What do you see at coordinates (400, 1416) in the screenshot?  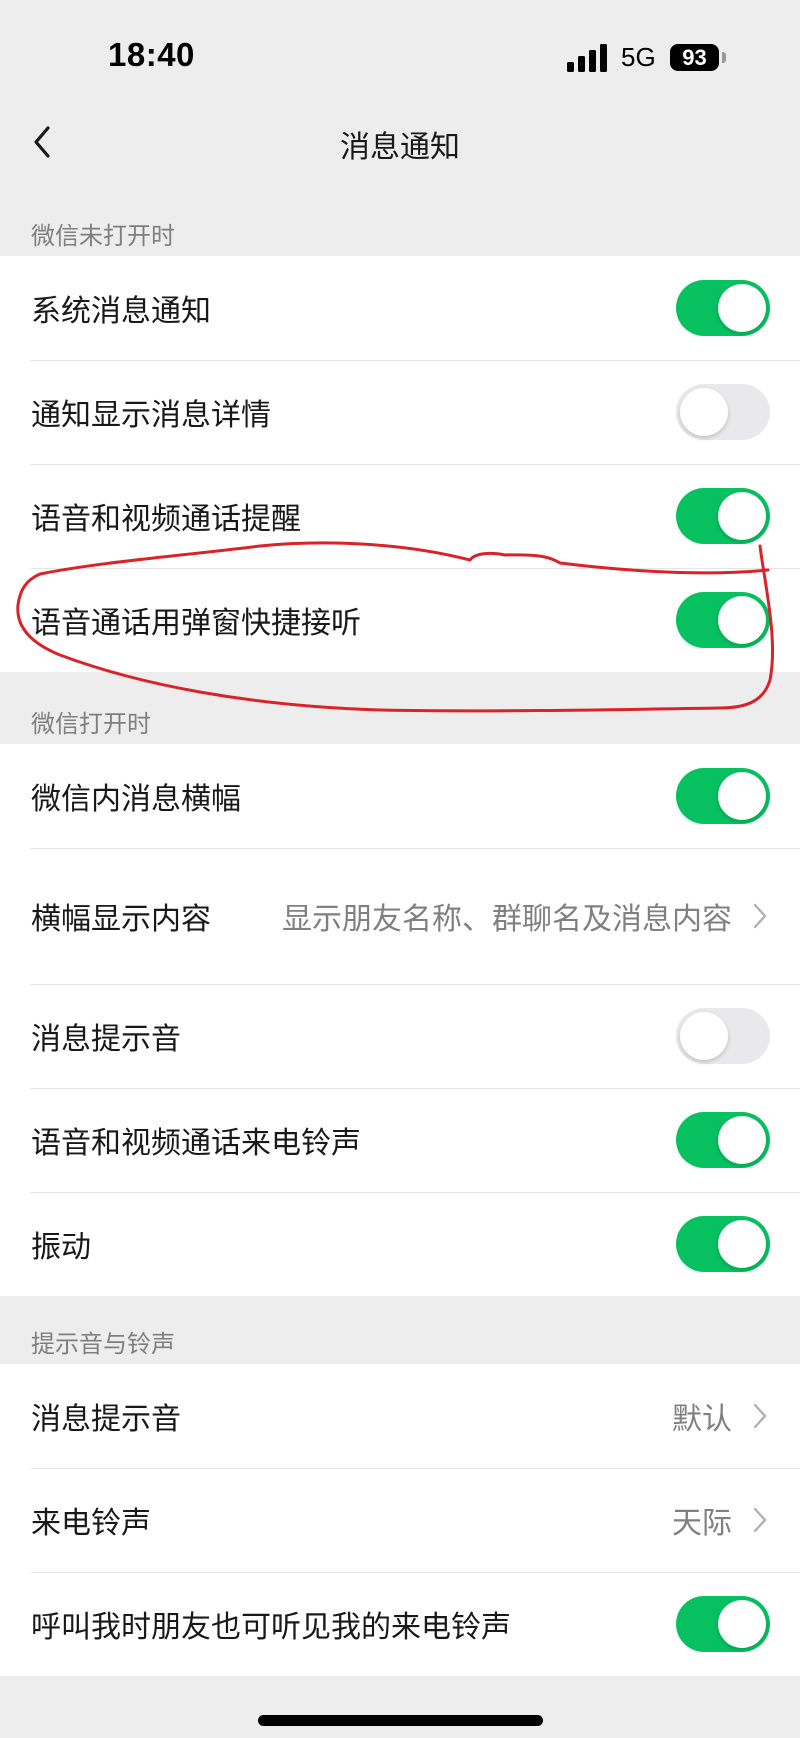 I see `row-message-tone: 消息提示音 默认` at bounding box center [400, 1416].